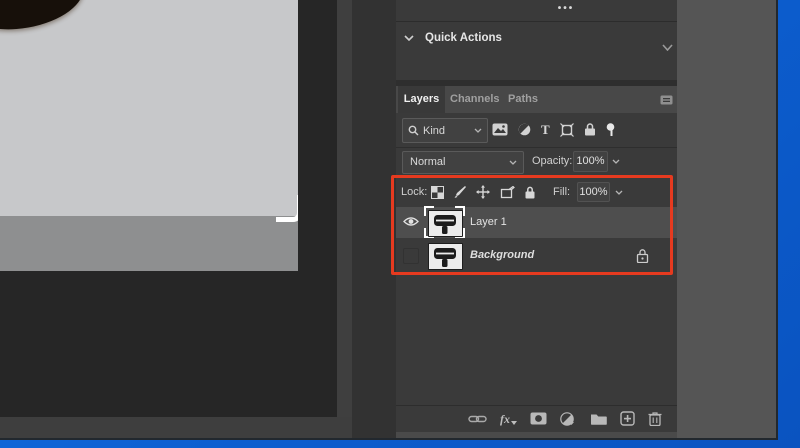 The width and height of the screenshot is (800, 448). I want to click on document-status-bar, so click(176, 427).